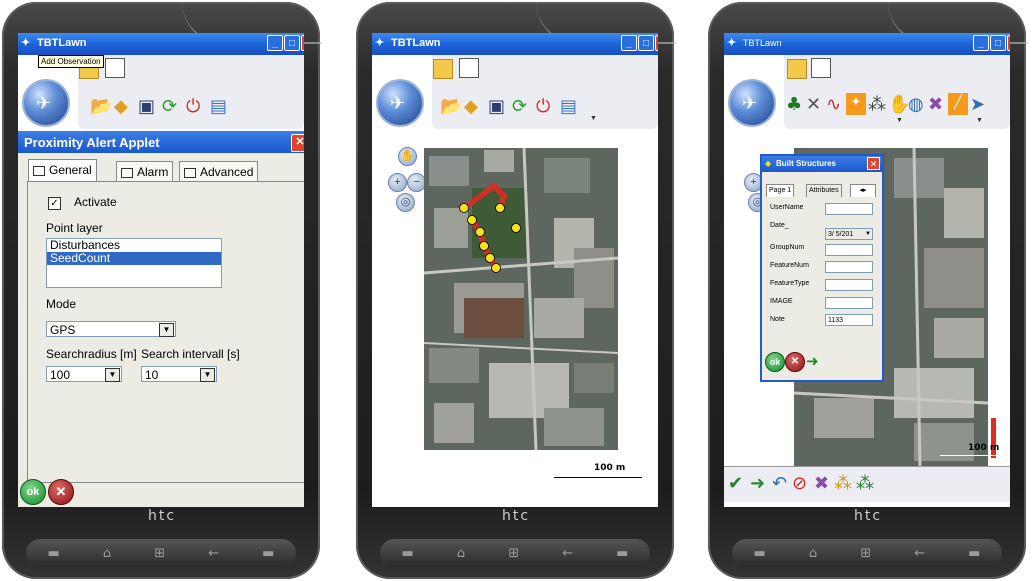 The width and height of the screenshot is (1032, 581). Describe the element at coordinates (849, 303) in the screenshot. I see `image-field` at that location.